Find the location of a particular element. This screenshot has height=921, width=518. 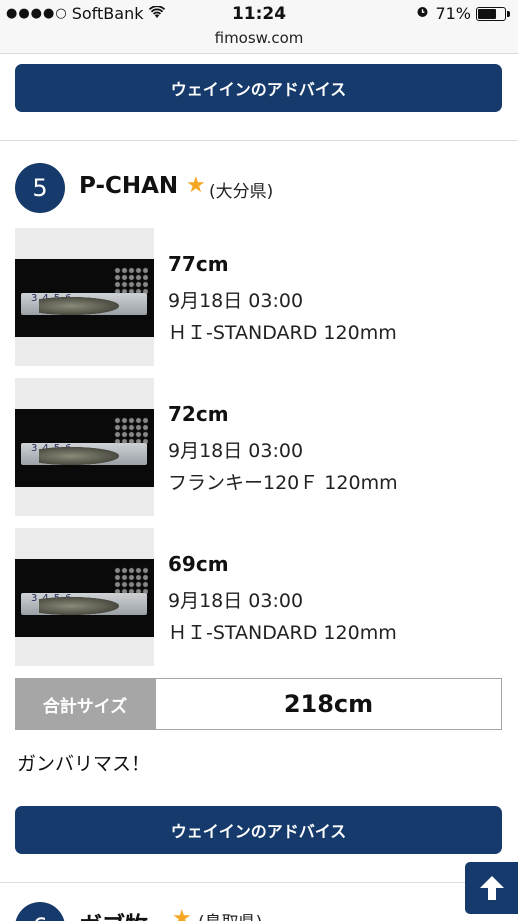

back-to-top-button is located at coordinates (491, 888).